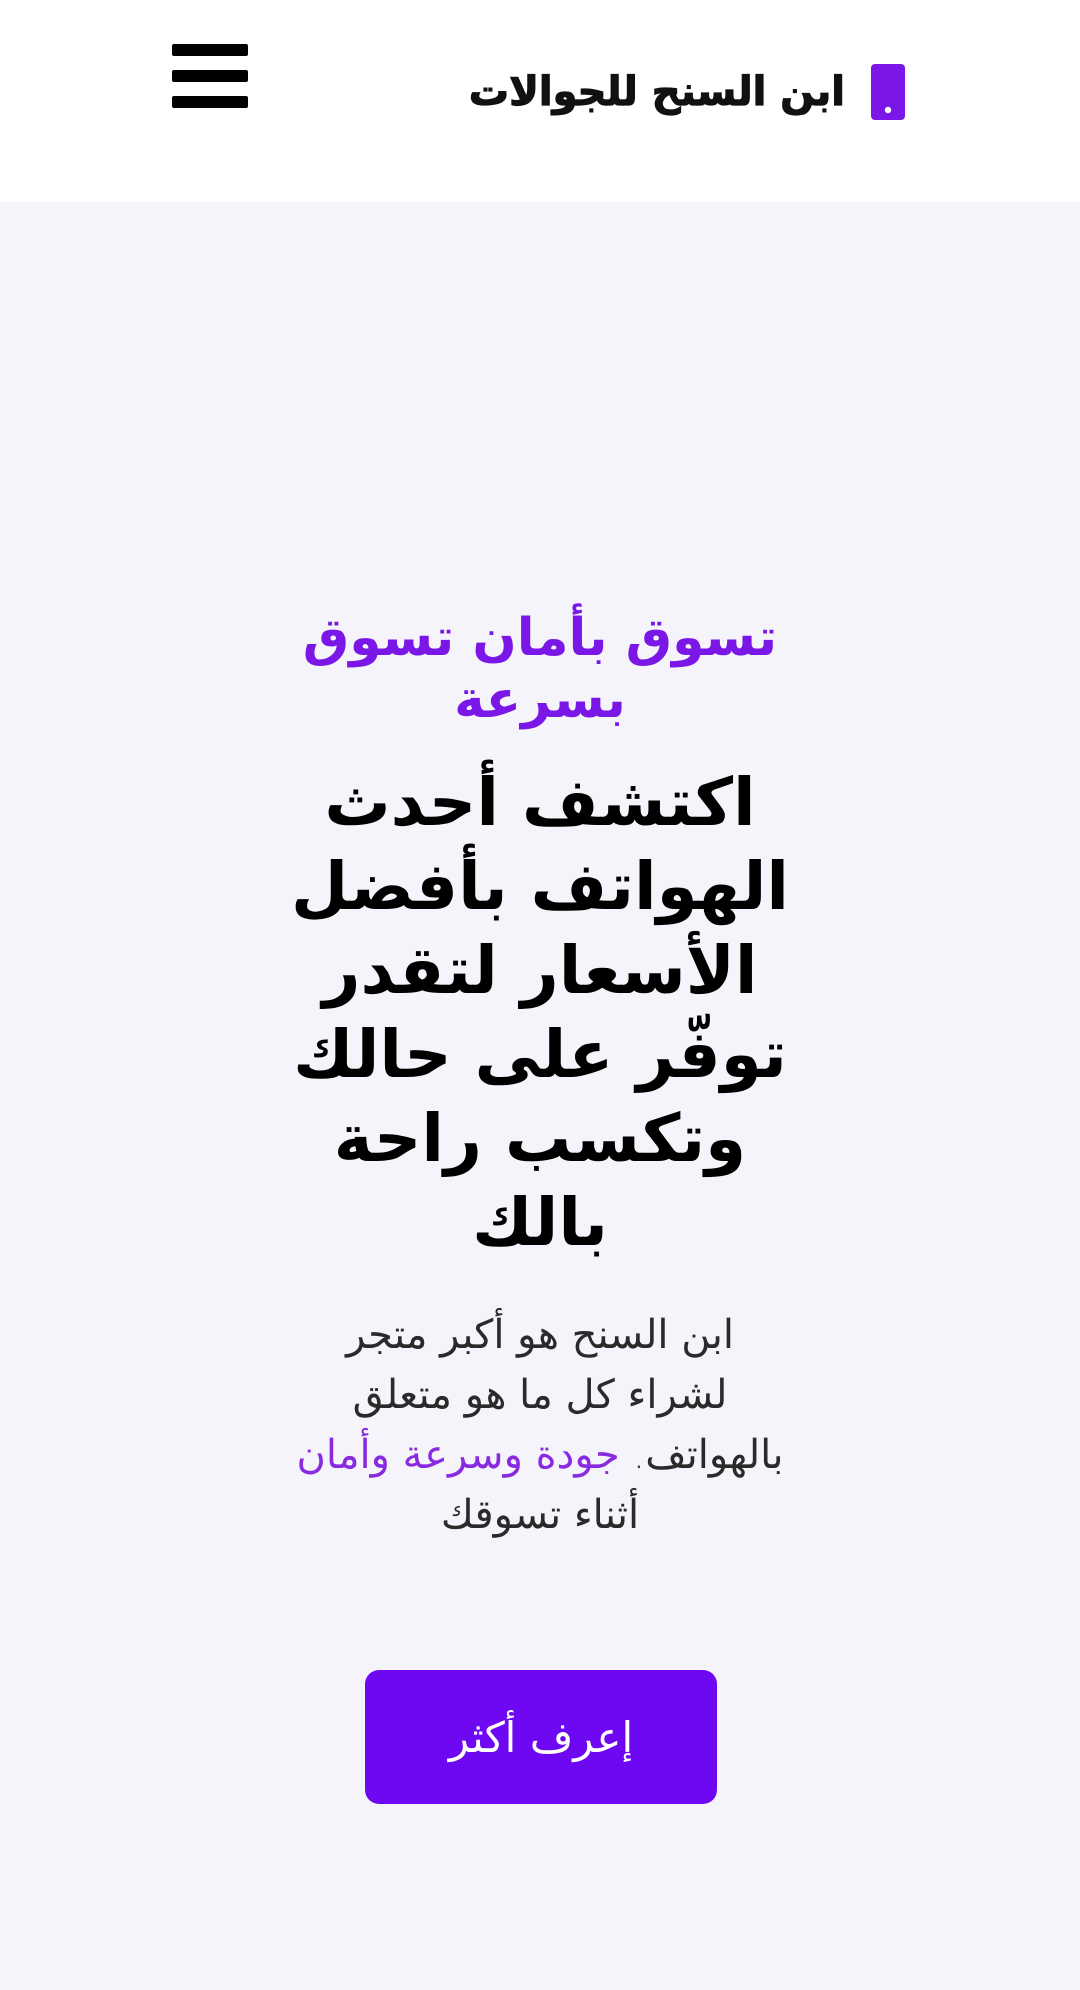 The width and height of the screenshot is (1080, 1990). Describe the element at coordinates (210, 50) in the screenshot. I see `menu-bar-top` at that location.